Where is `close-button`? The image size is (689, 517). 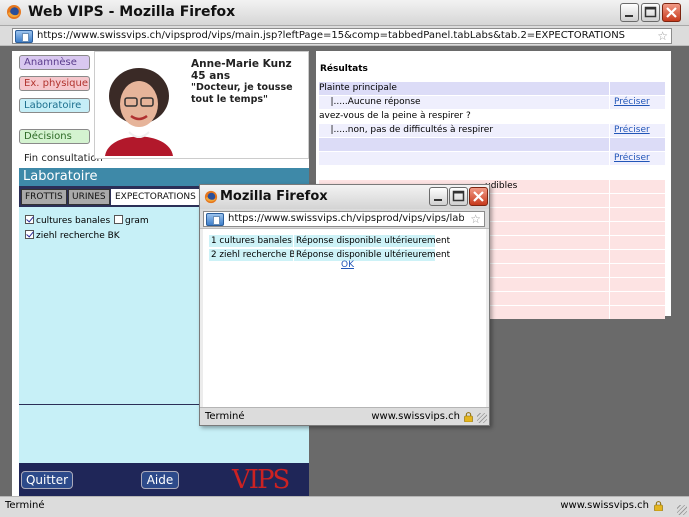
close-button is located at coordinates (671, 12).